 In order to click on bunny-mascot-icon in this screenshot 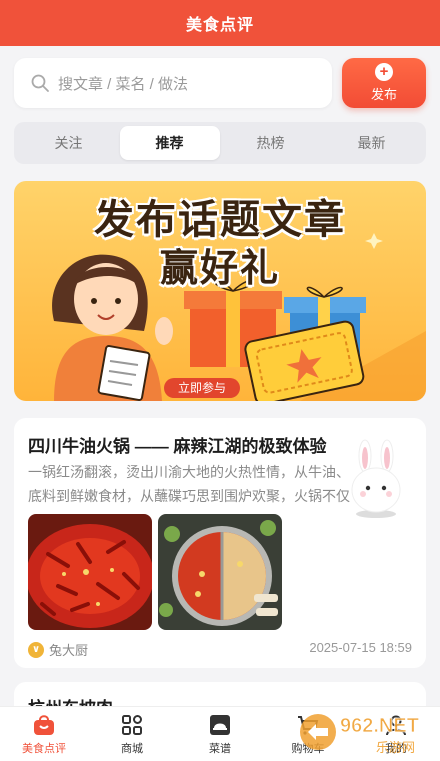, I will do `click(376, 478)`.